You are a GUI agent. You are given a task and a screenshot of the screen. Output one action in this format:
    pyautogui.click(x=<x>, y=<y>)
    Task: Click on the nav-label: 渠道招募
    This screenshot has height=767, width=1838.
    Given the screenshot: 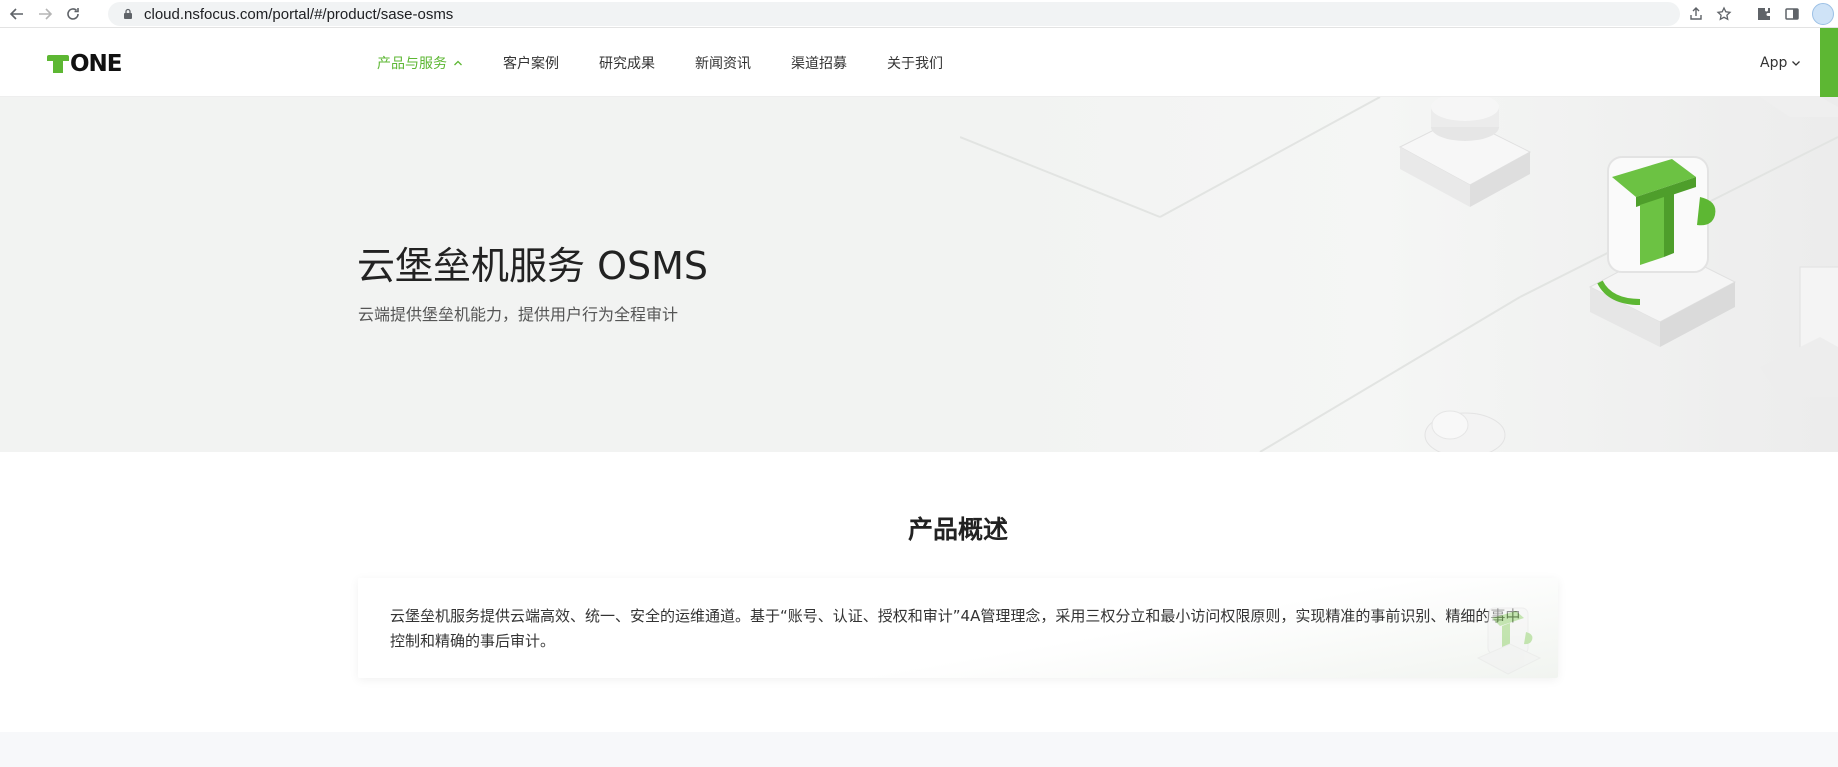 What is the action you would take?
    pyautogui.click(x=819, y=63)
    